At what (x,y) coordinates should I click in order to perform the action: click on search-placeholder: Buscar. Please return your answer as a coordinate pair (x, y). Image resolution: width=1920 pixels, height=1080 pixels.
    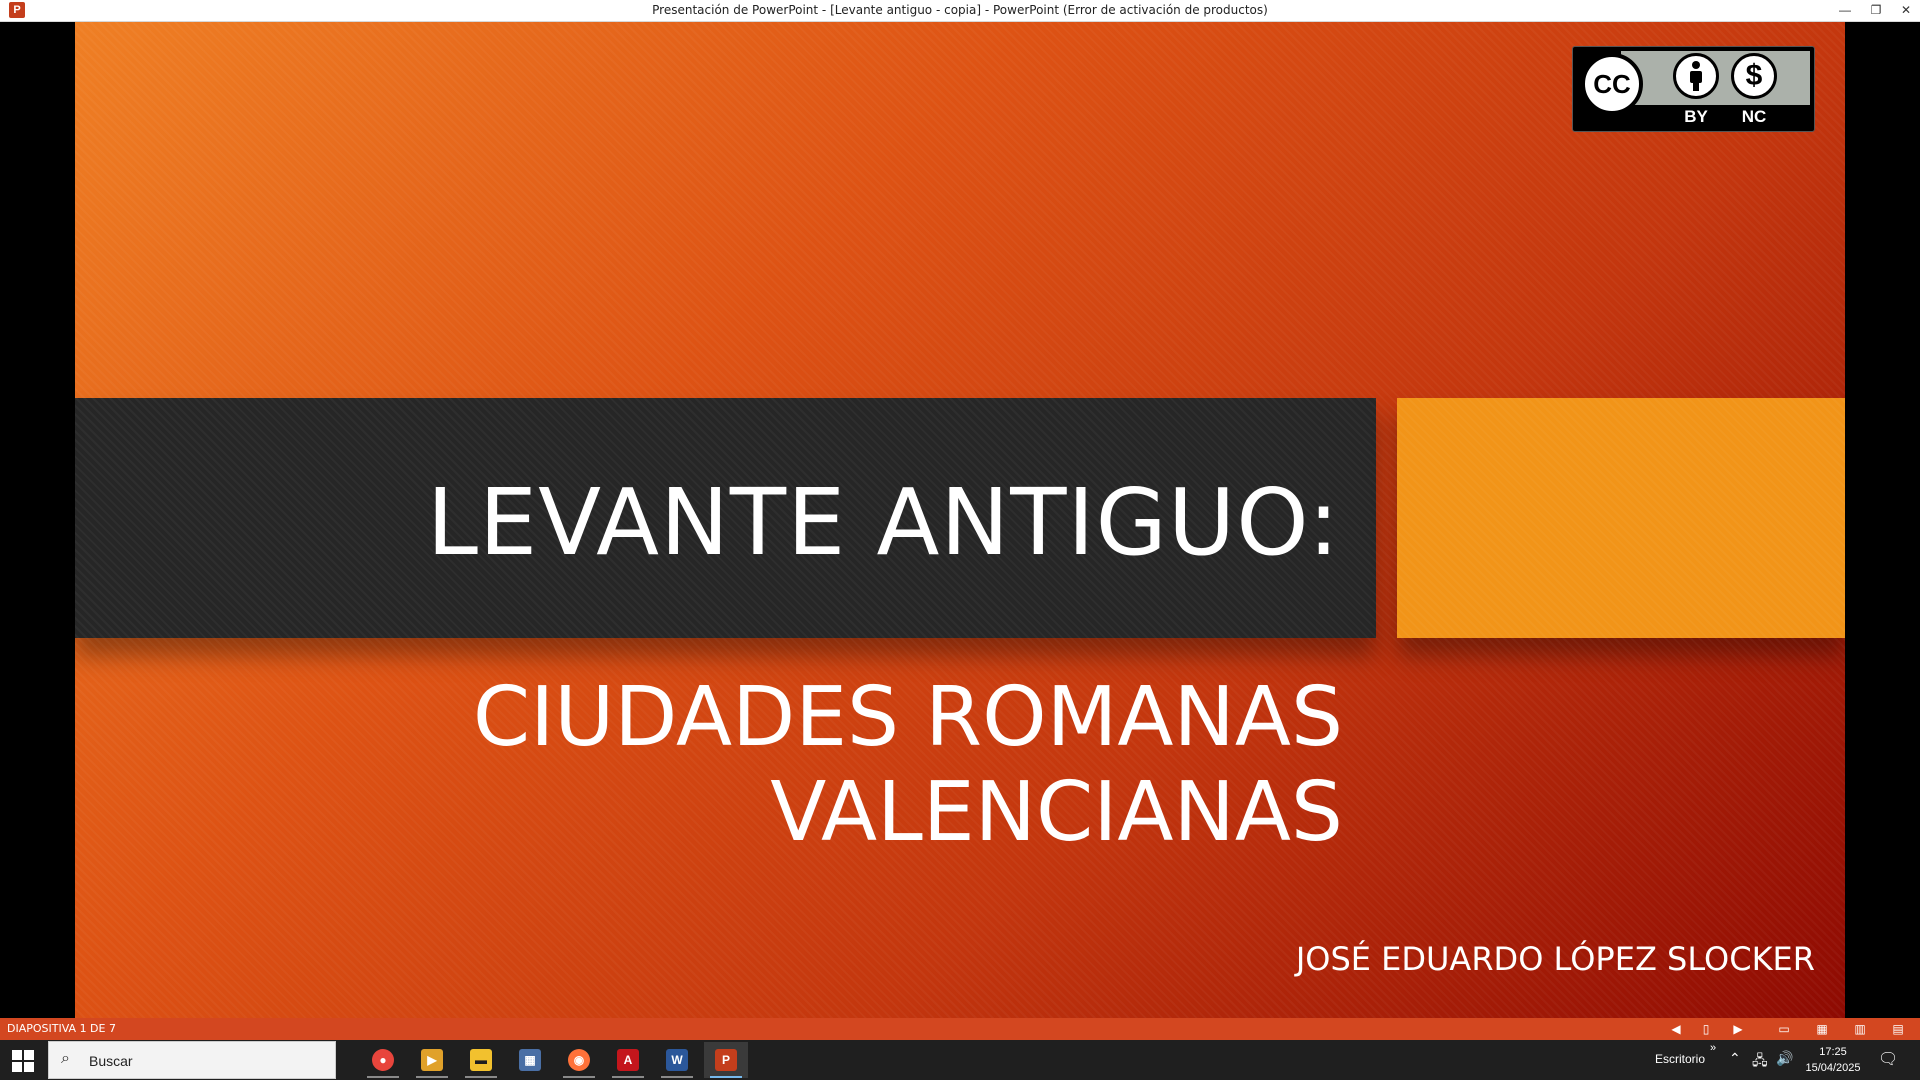
    Looking at the image, I should click on (111, 1061).